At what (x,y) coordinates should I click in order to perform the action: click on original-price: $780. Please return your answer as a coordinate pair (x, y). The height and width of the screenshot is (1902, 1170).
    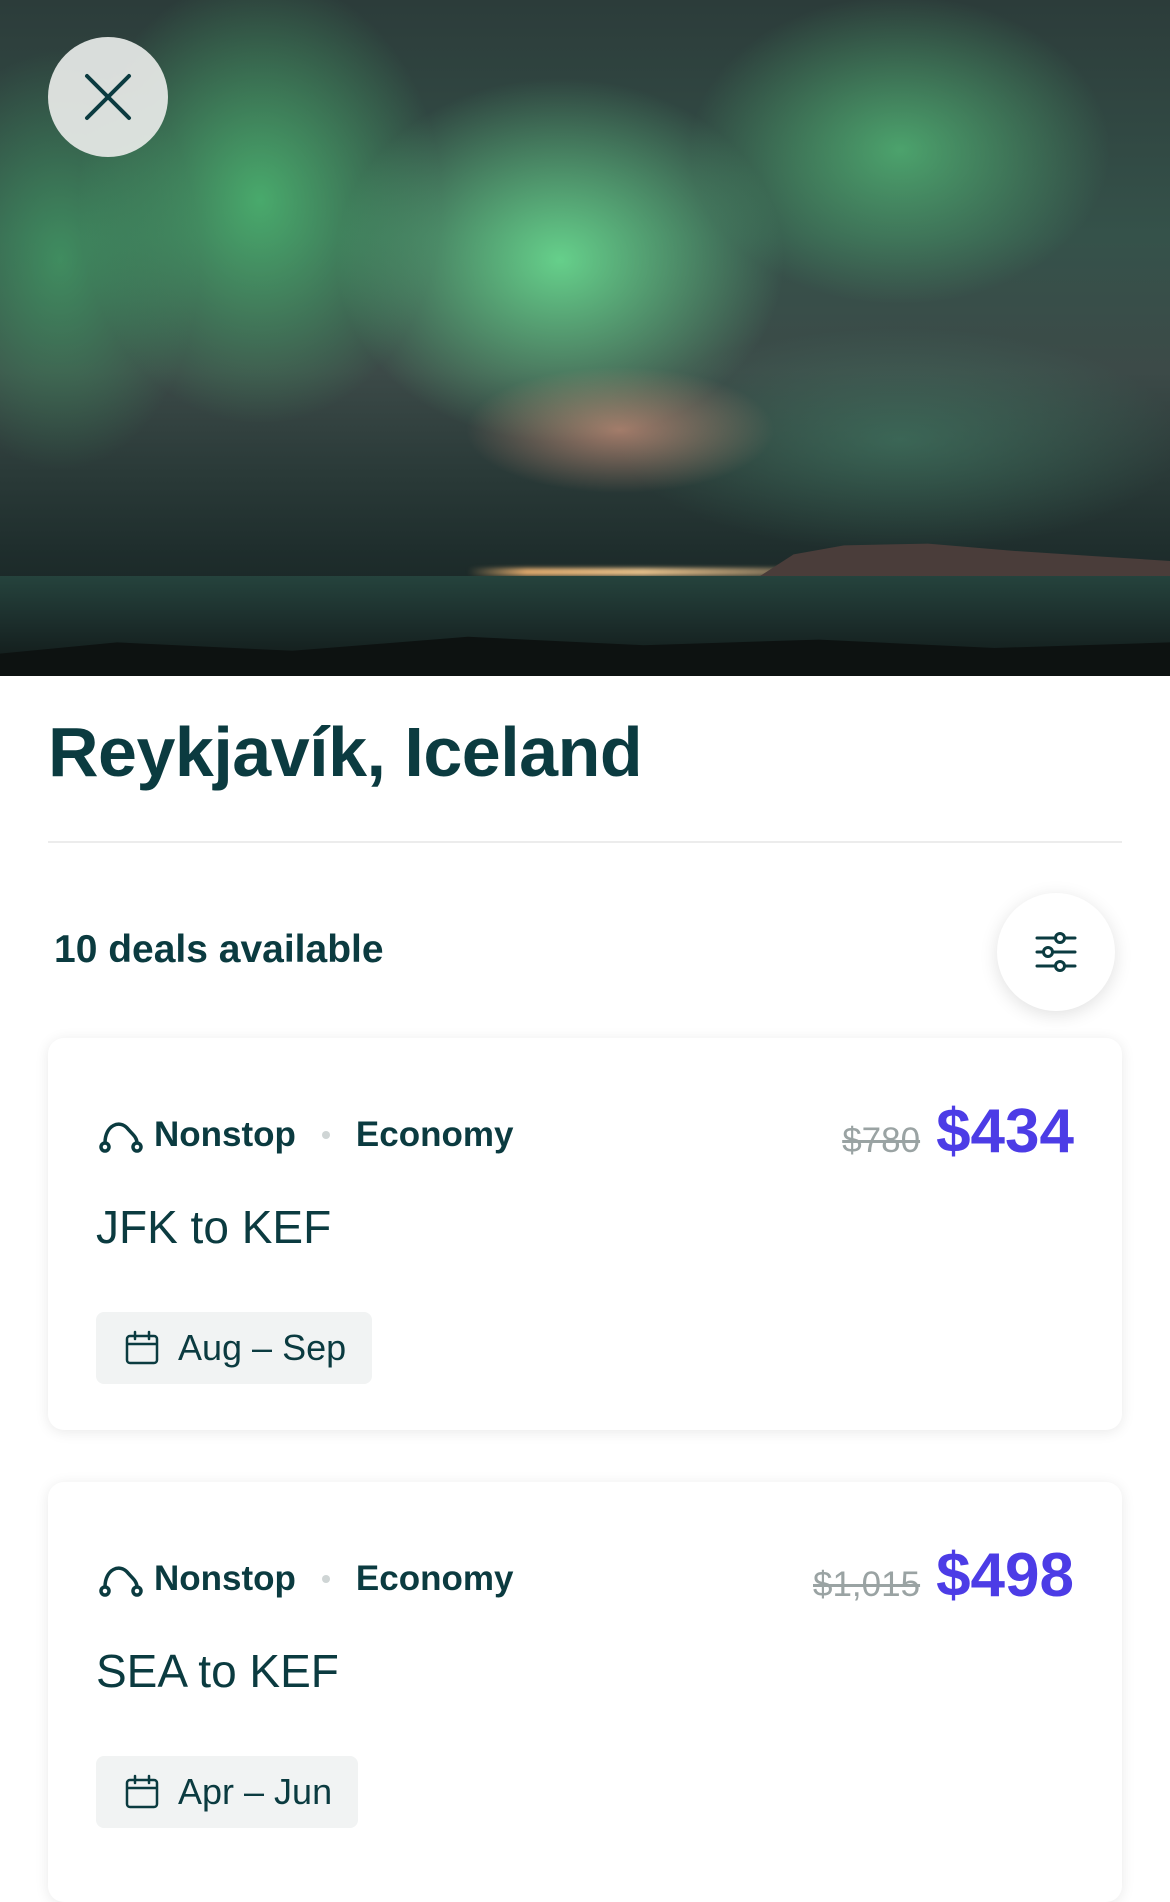
    Looking at the image, I should click on (881, 1140).